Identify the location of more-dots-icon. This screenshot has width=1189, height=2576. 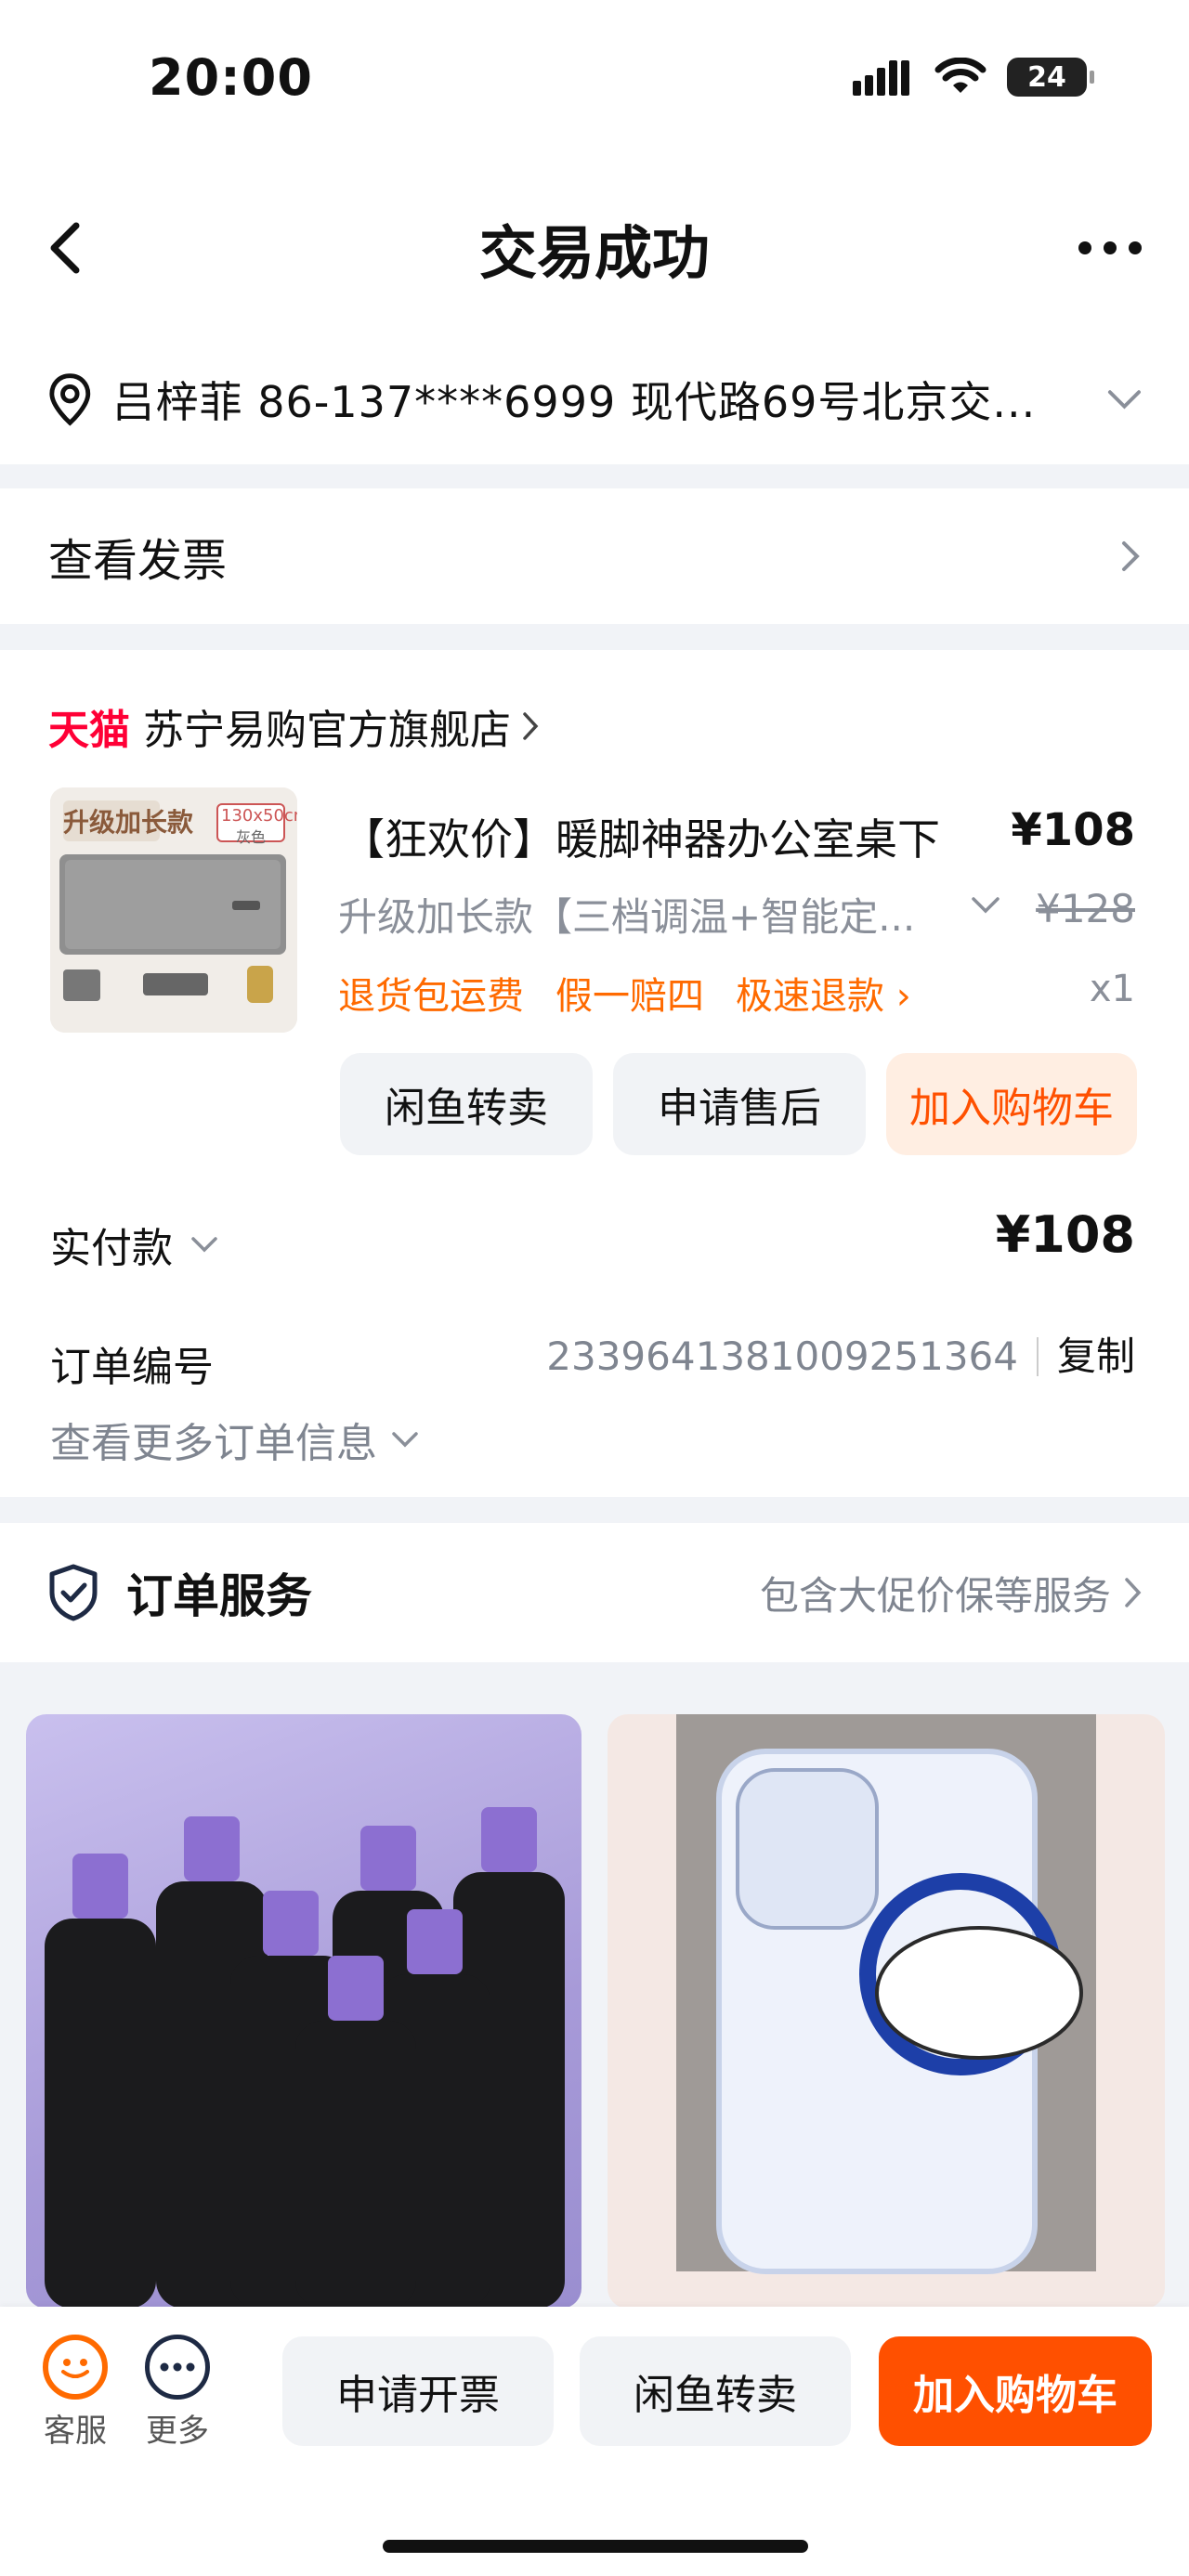
(177, 2367).